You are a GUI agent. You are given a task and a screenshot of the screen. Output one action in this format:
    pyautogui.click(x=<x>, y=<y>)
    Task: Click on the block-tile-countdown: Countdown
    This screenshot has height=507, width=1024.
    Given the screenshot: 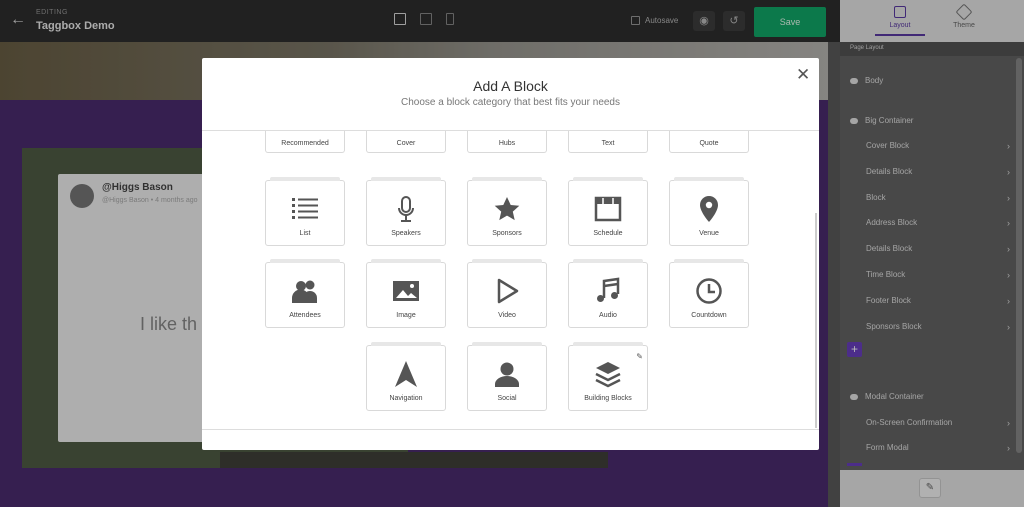 What is the action you would take?
    pyautogui.click(x=709, y=293)
    